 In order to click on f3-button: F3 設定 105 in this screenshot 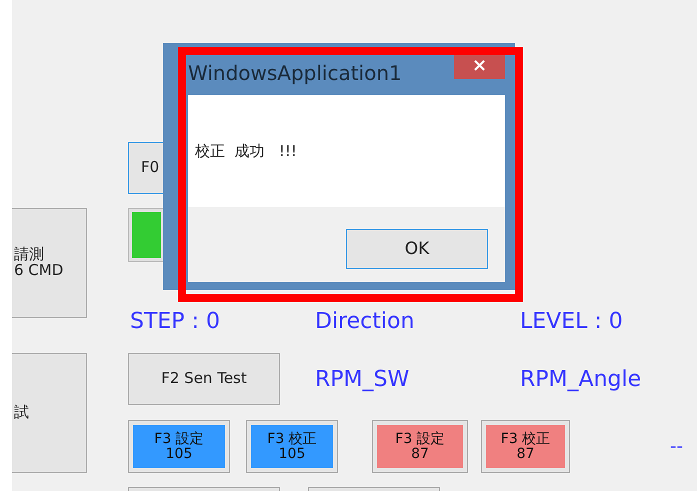, I will do `click(179, 446)`.